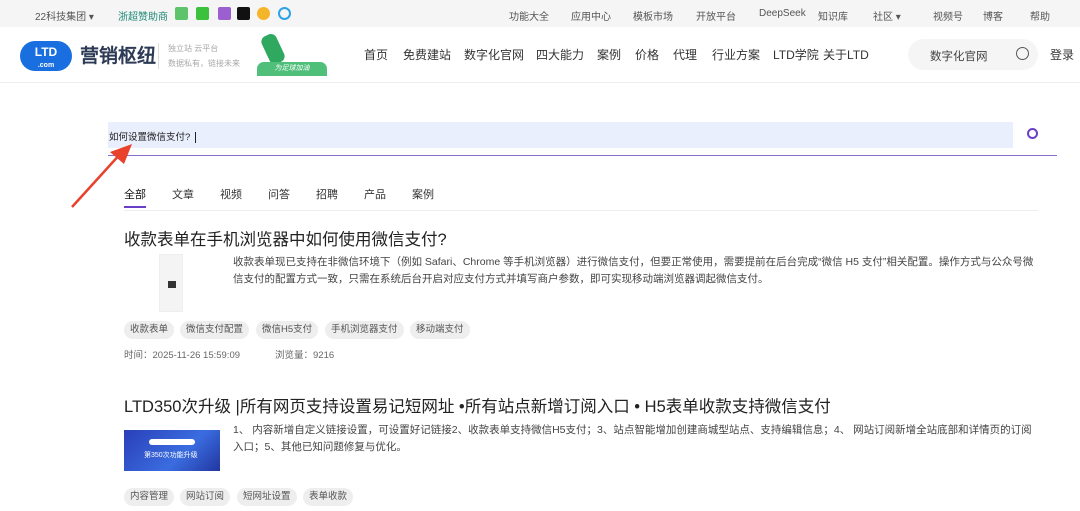 The width and height of the screenshot is (1080, 511). I want to click on link-community: 社区 ▾, so click(887, 15).